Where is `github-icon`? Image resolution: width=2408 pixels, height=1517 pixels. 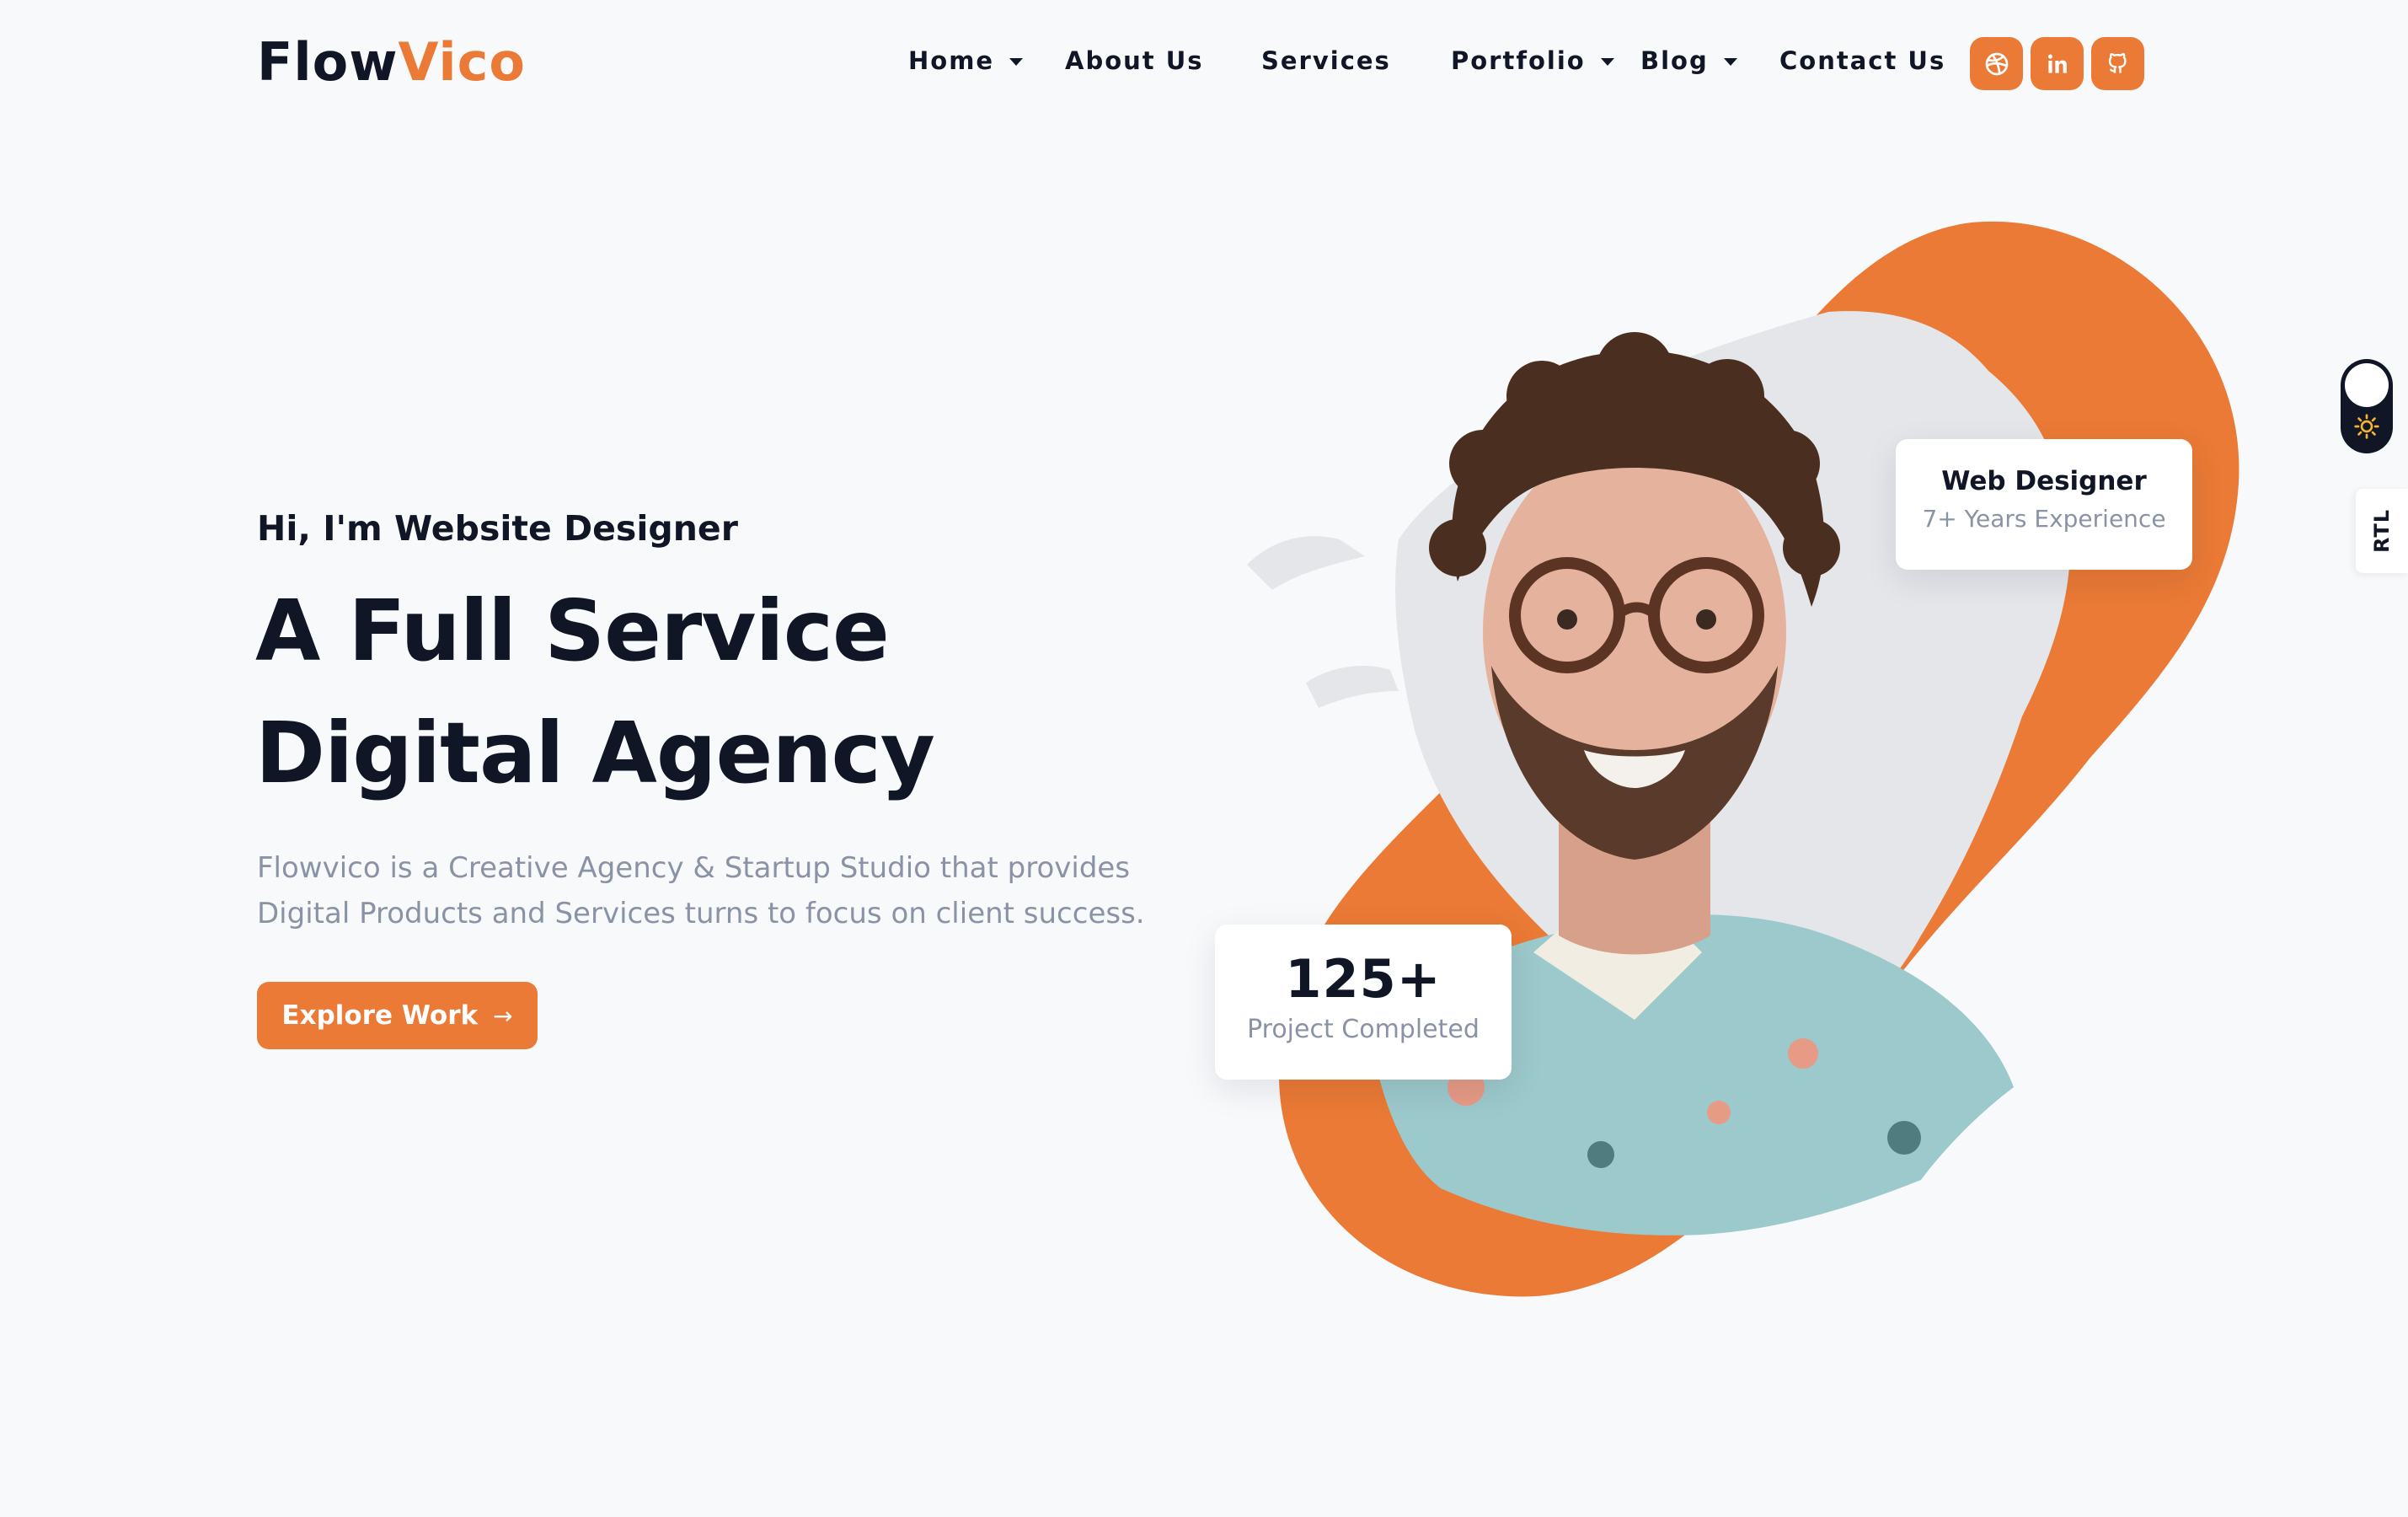
github-icon is located at coordinates (2117, 62).